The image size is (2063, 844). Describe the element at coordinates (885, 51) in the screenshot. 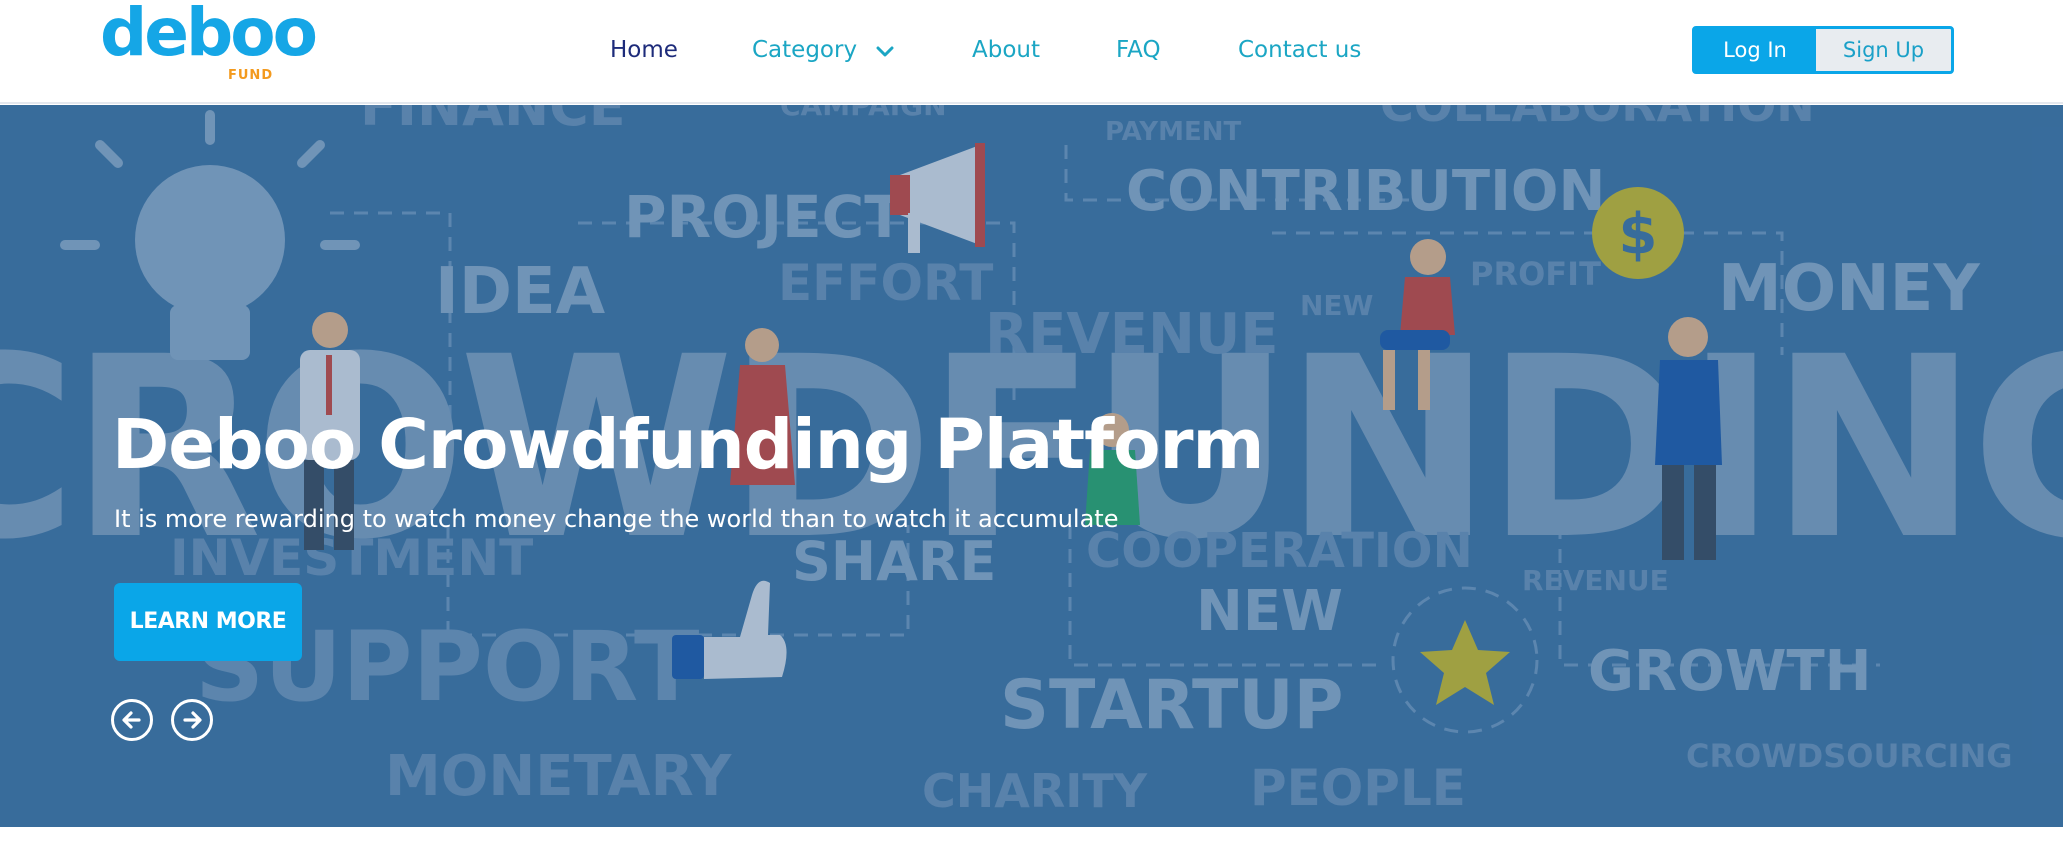

I see `chevron-down-icon` at that location.